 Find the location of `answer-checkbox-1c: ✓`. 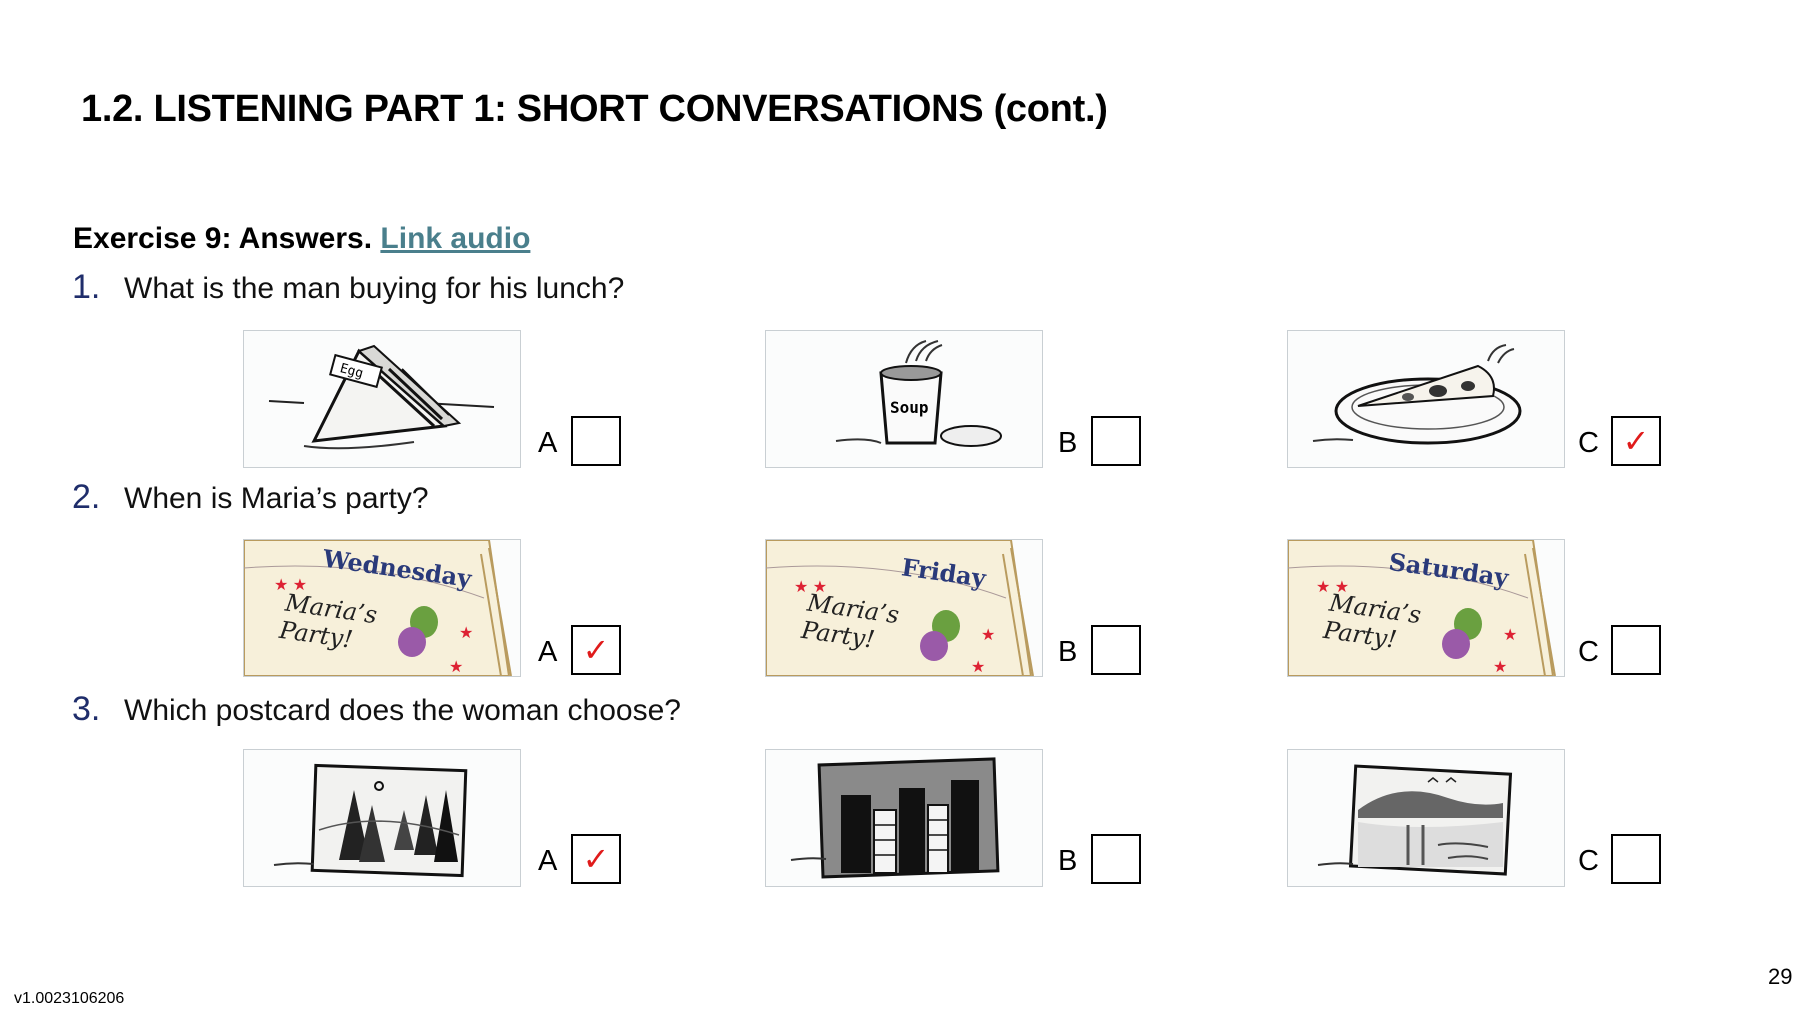

answer-checkbox-1c: ✓ is located at coordinates (1636, 441).